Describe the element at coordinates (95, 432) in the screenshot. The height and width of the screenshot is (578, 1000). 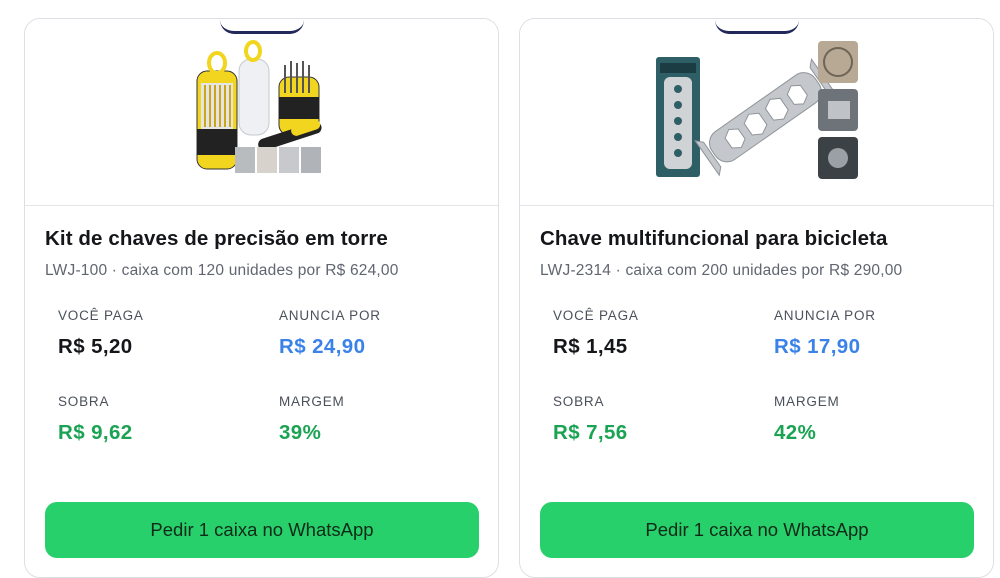
I see `profit-value: R$ 9,62` at that location.